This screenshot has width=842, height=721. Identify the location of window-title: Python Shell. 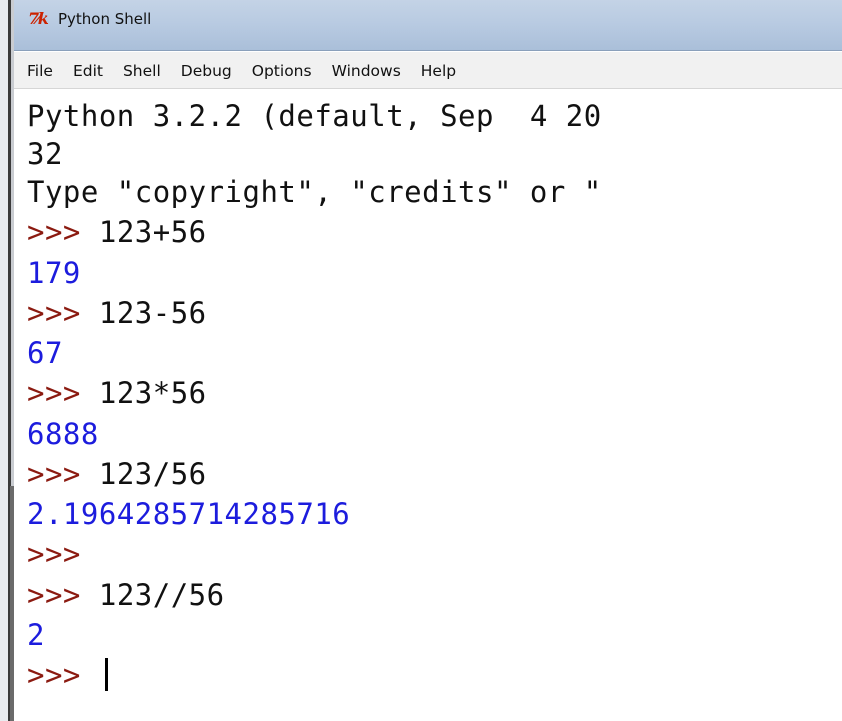
(105, 19).